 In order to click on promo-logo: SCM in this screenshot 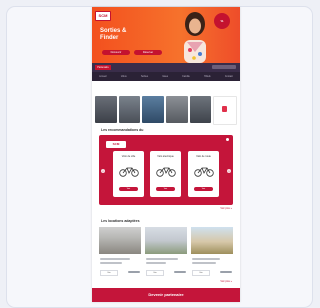, I will do `click(116, 144)`.